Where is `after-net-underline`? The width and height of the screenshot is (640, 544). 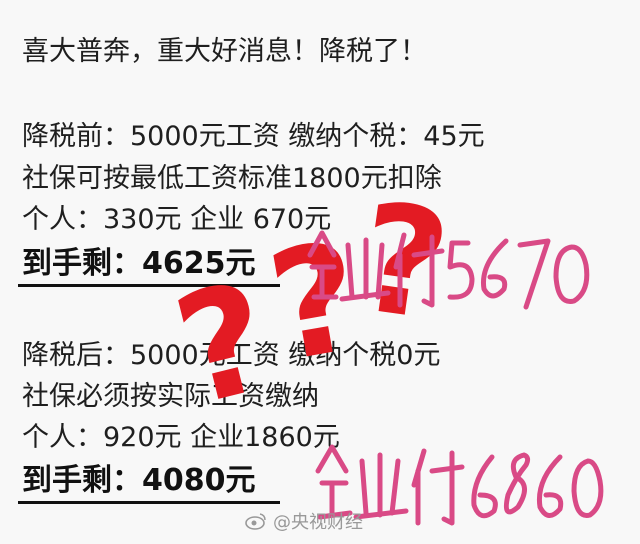 after-net-underline is located at coordinates (149, 502).